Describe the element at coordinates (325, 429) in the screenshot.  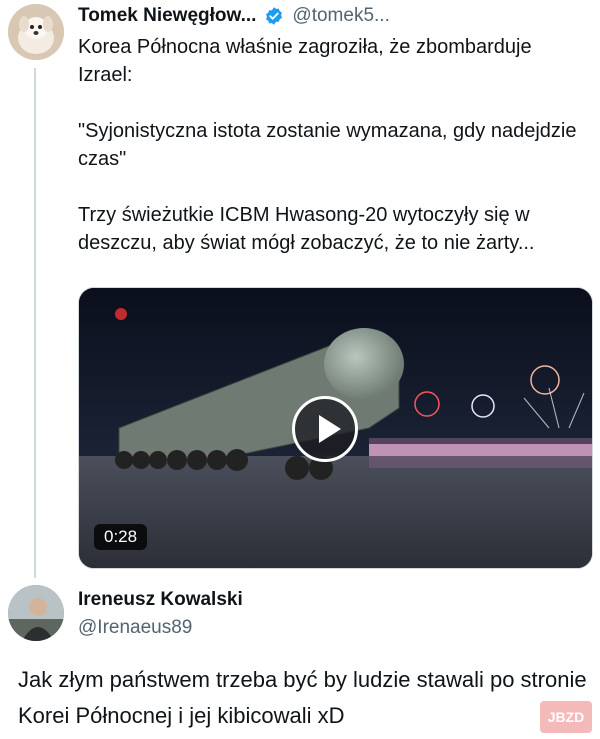
I see `play-icon` at that location.